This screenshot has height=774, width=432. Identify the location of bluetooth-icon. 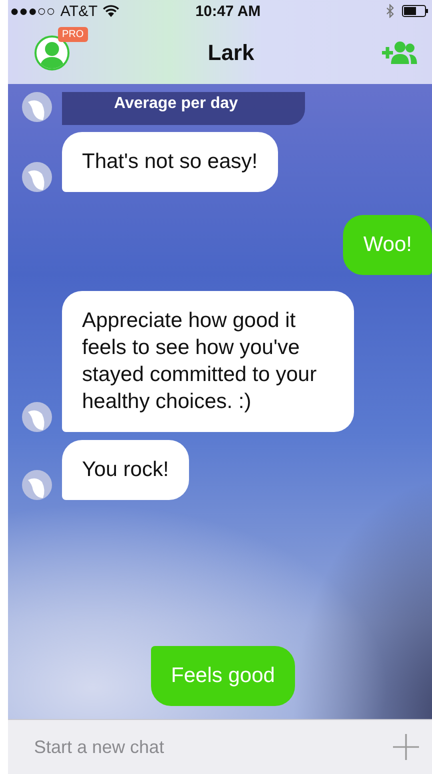
(390, 11).